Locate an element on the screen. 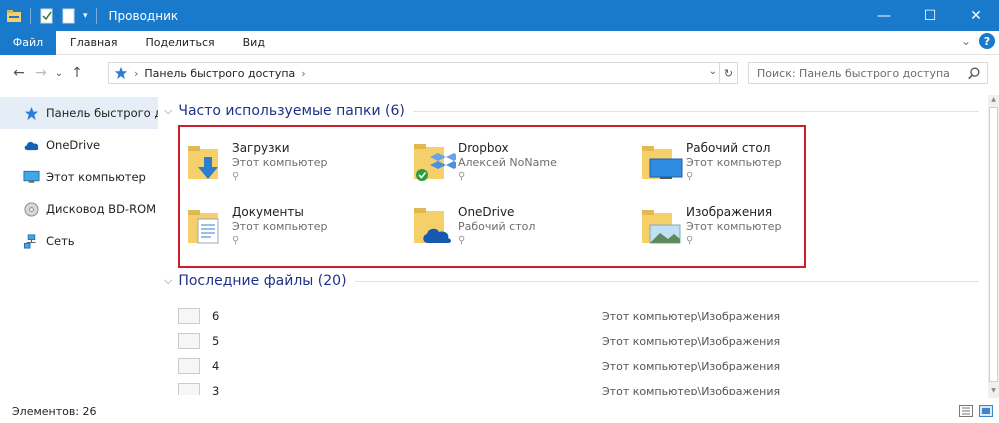 The width and height of the screenshot is (999, 423). up-button: ↑ is located at coordinates (77, 73).